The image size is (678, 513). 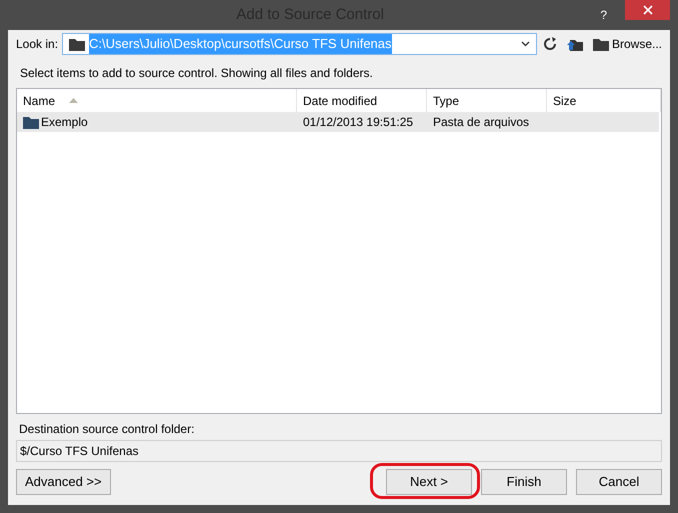 I want to click on close-button, so click(x=647, y=10).